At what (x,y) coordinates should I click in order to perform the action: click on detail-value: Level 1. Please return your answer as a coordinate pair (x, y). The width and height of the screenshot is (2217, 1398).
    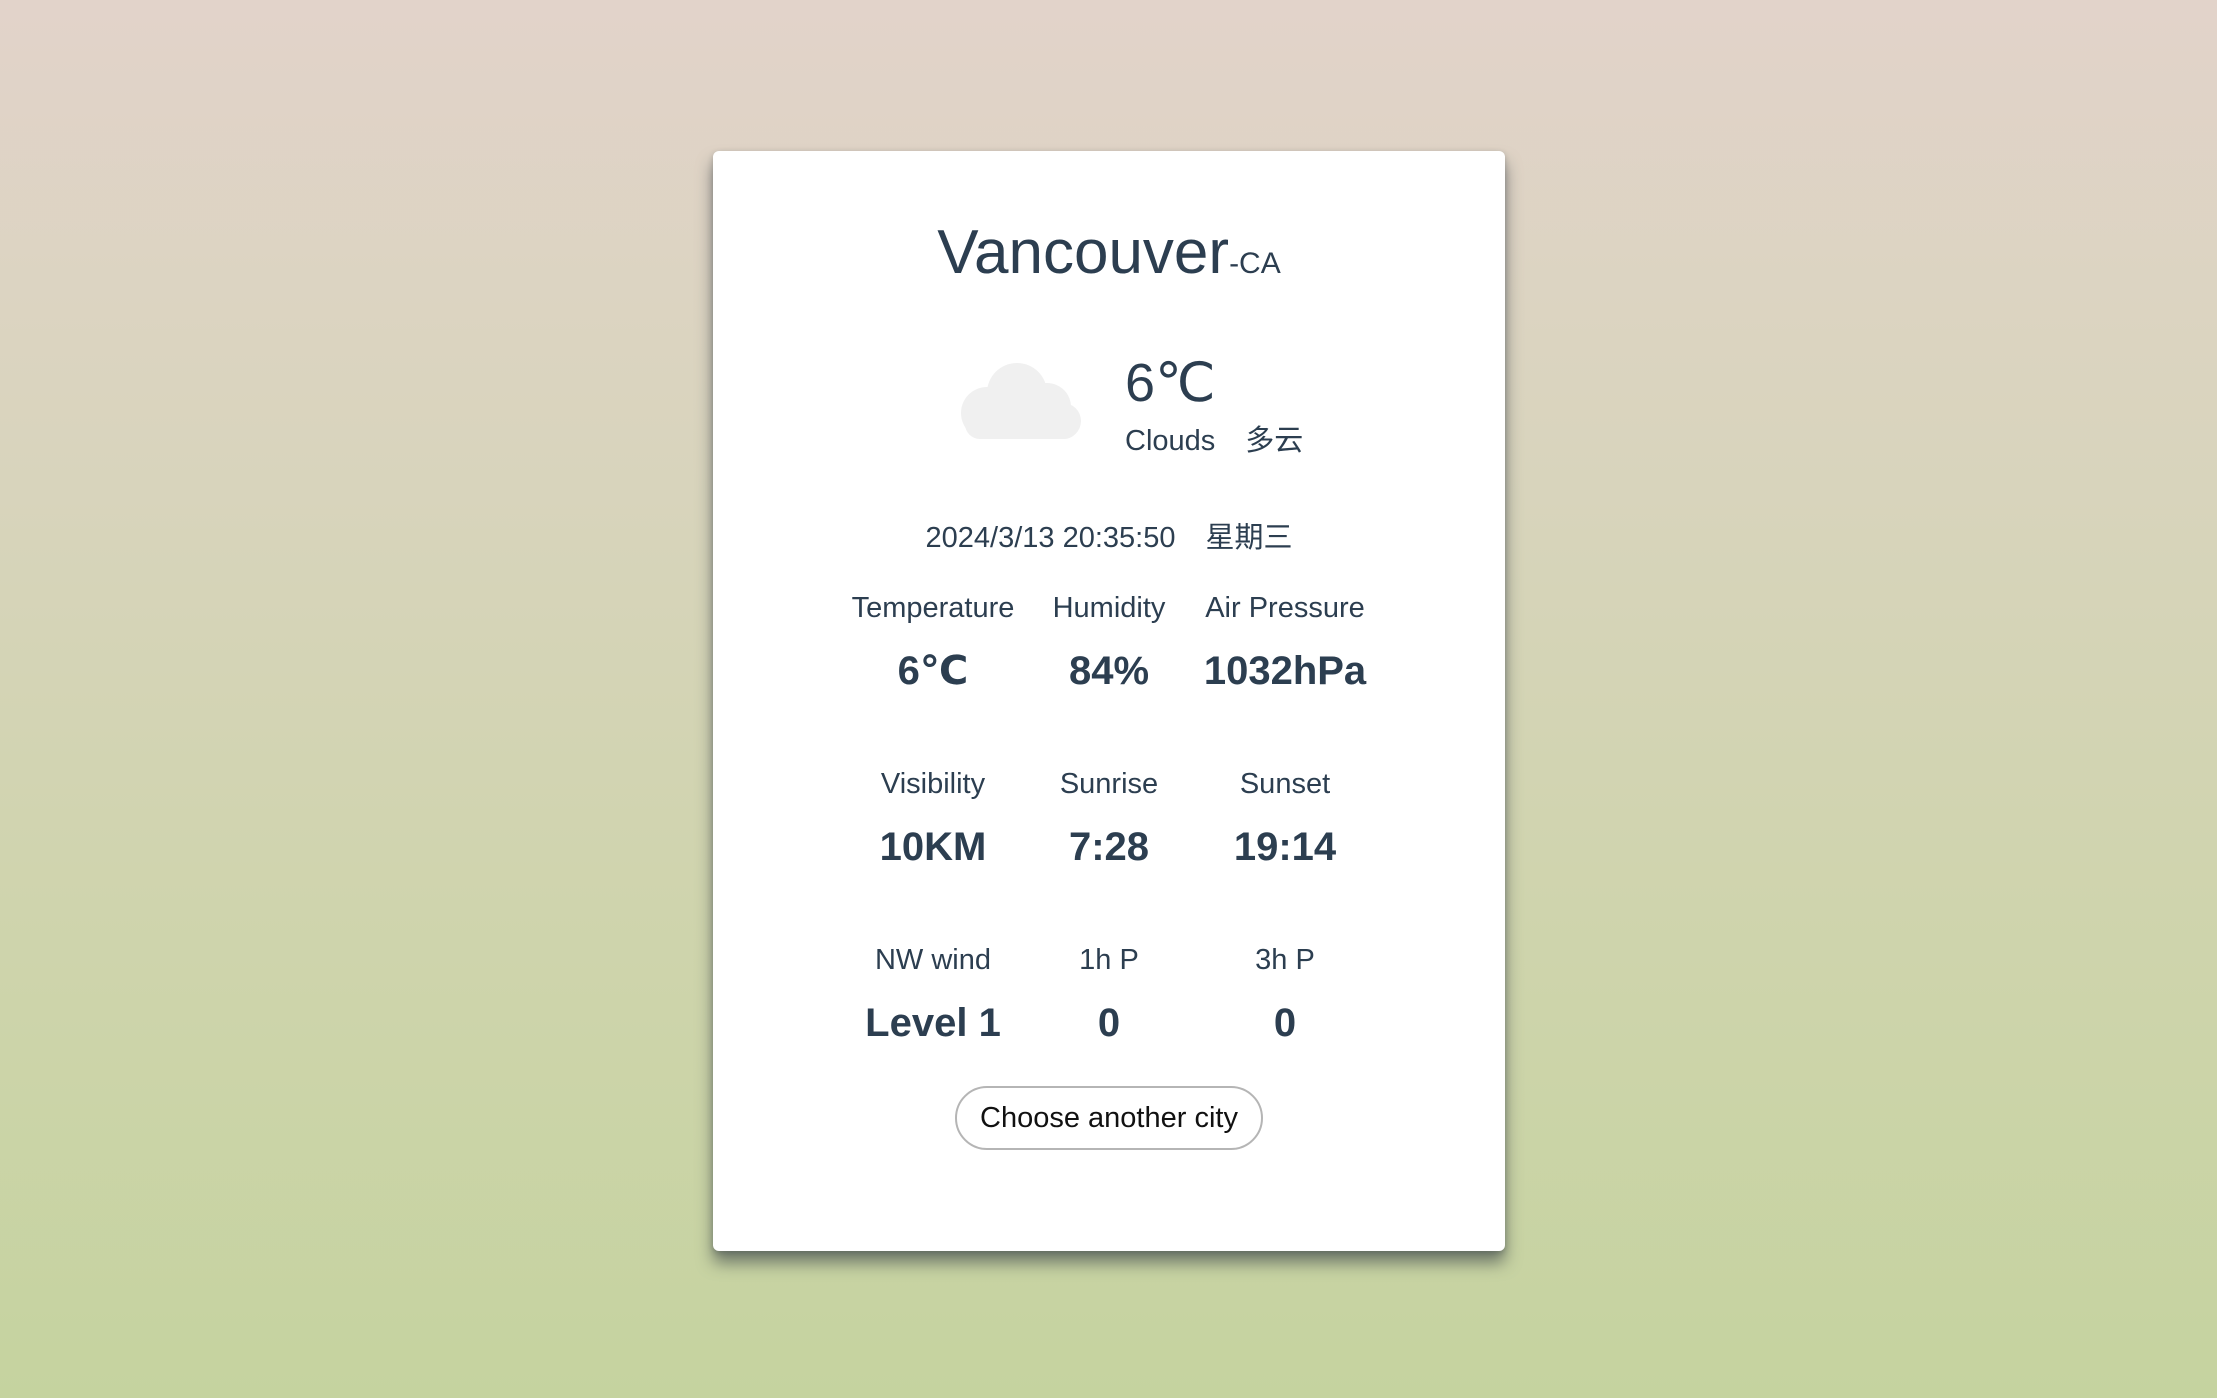
    Looking at the image, I should click on (933, 1023).